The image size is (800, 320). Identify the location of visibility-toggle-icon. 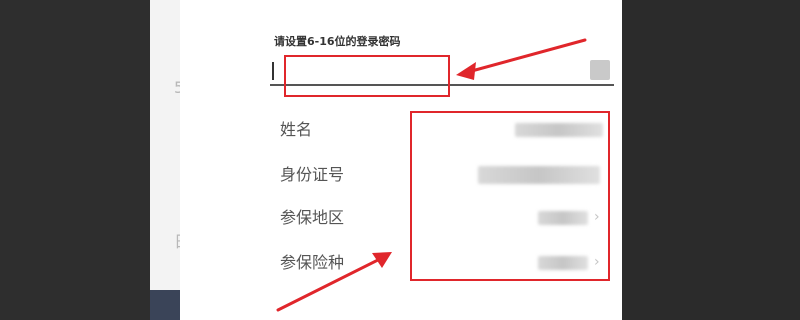
(600, 70).